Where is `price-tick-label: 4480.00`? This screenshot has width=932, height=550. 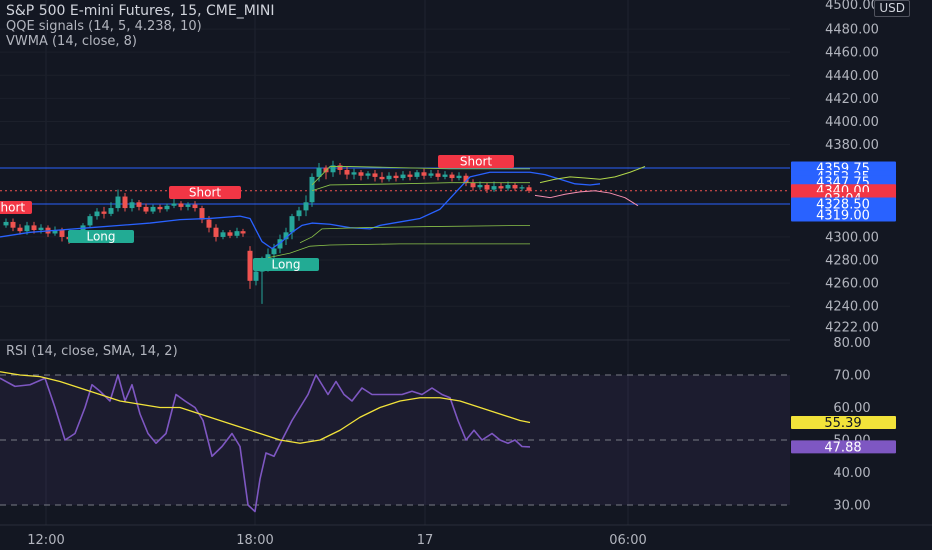
price-tick-label: 4480.00 is located at coordinates (852, 30).